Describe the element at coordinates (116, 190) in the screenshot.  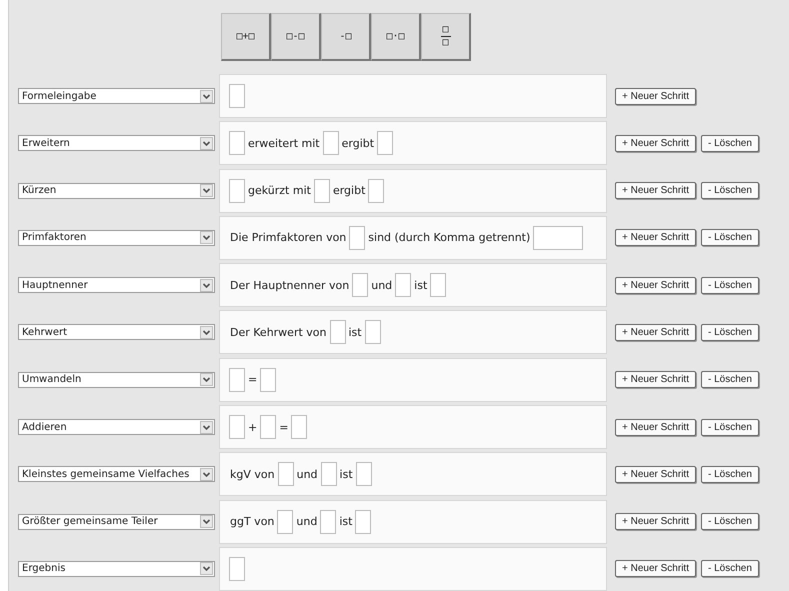
I see `step-type-dropdown: Kürzen` at that location.